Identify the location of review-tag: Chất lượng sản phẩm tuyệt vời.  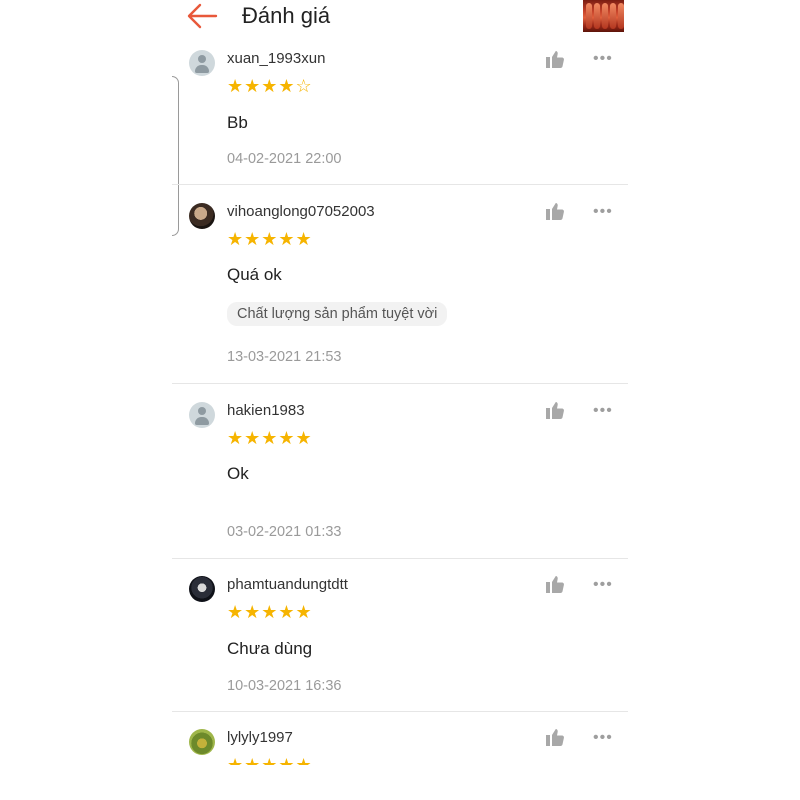
(337, 314).